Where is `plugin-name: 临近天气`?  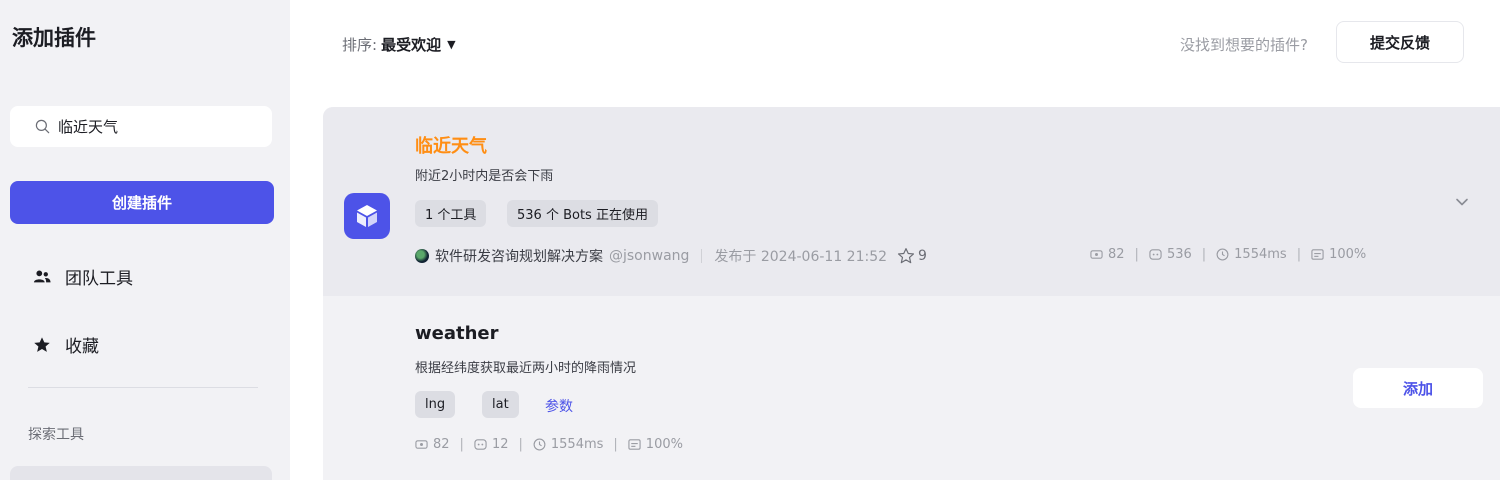
plugin-name: 临近天气 is located at coordinates (451, 146).